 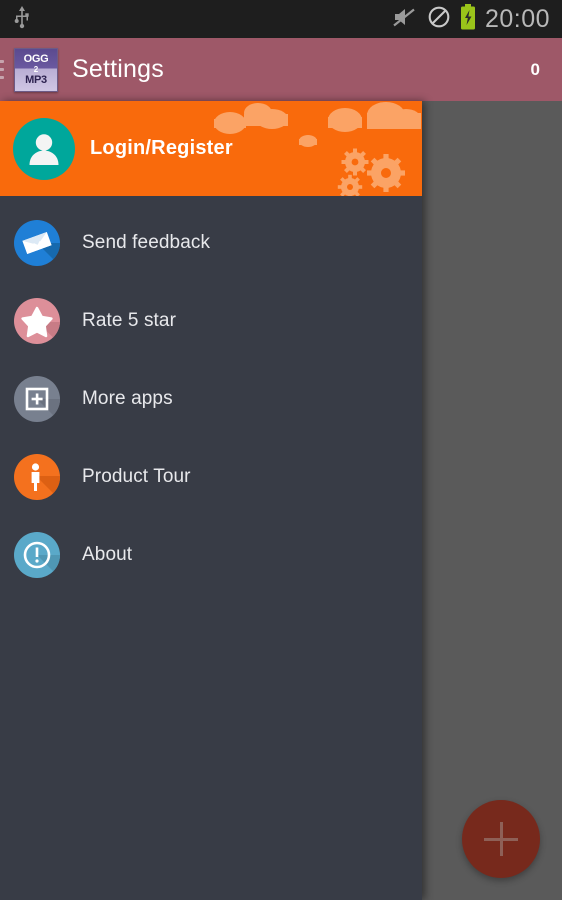 I want to click on action-bar: OGG 2 MP3 Settings 0, so click(x=281, y=69).